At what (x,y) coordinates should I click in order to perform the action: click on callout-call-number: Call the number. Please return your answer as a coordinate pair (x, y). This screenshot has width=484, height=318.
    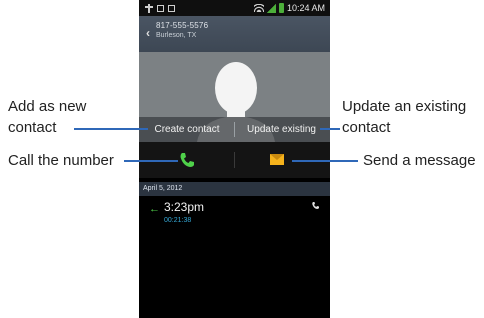
    Looking at the image, I should click on (61, 160).